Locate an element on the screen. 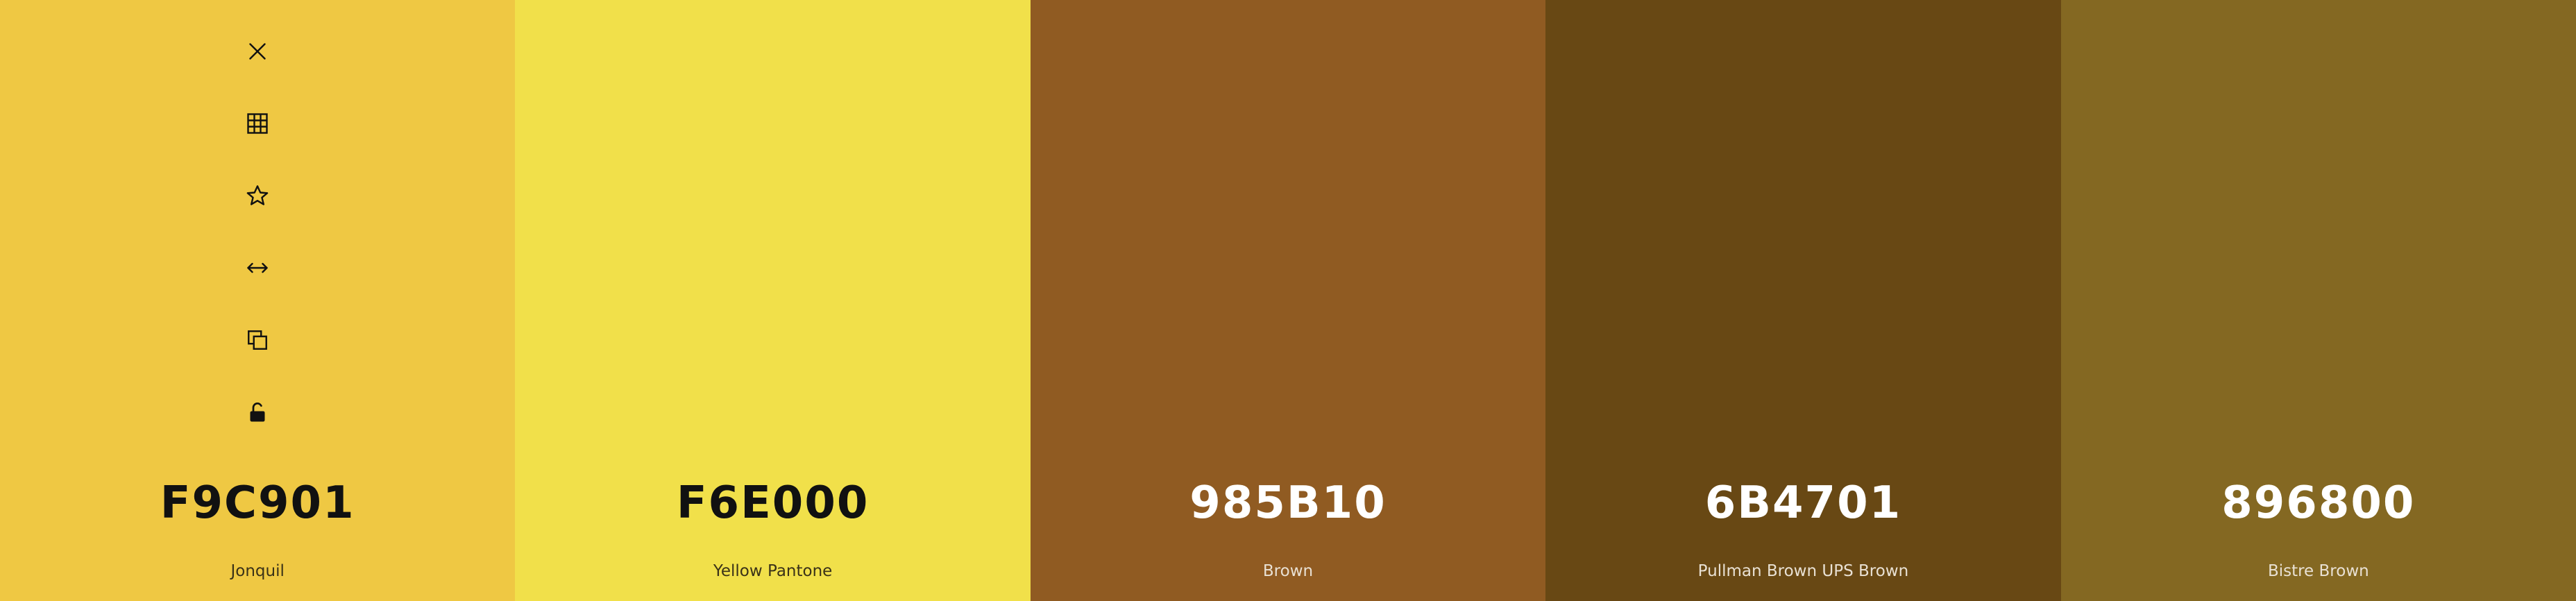 The image size is (2576, 601). grid-icon is located at coordinates (258, 124).